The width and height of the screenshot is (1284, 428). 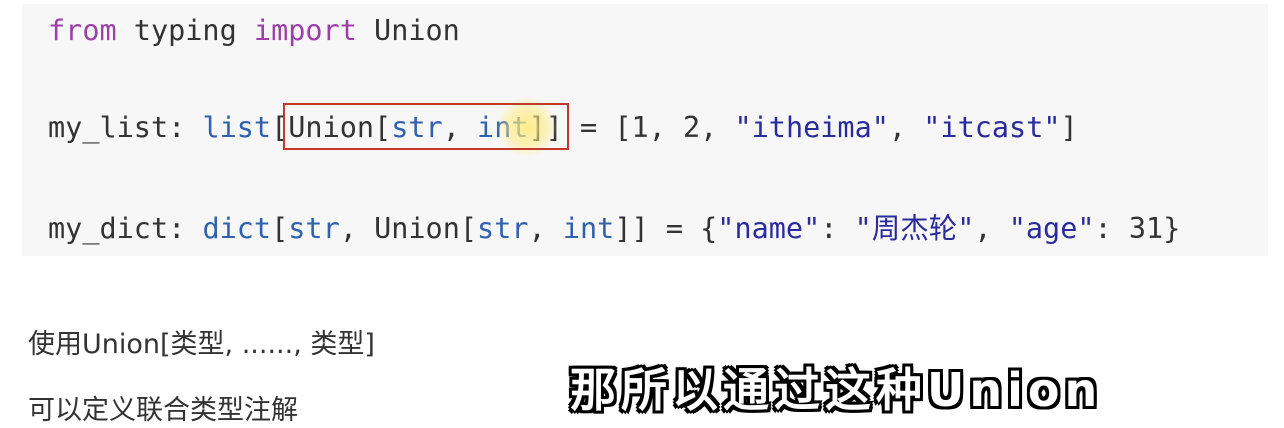 What do you see at coordinates (185, 30) in the screenshot?
I see `module-name: typing` at bounding box center [185, 30].